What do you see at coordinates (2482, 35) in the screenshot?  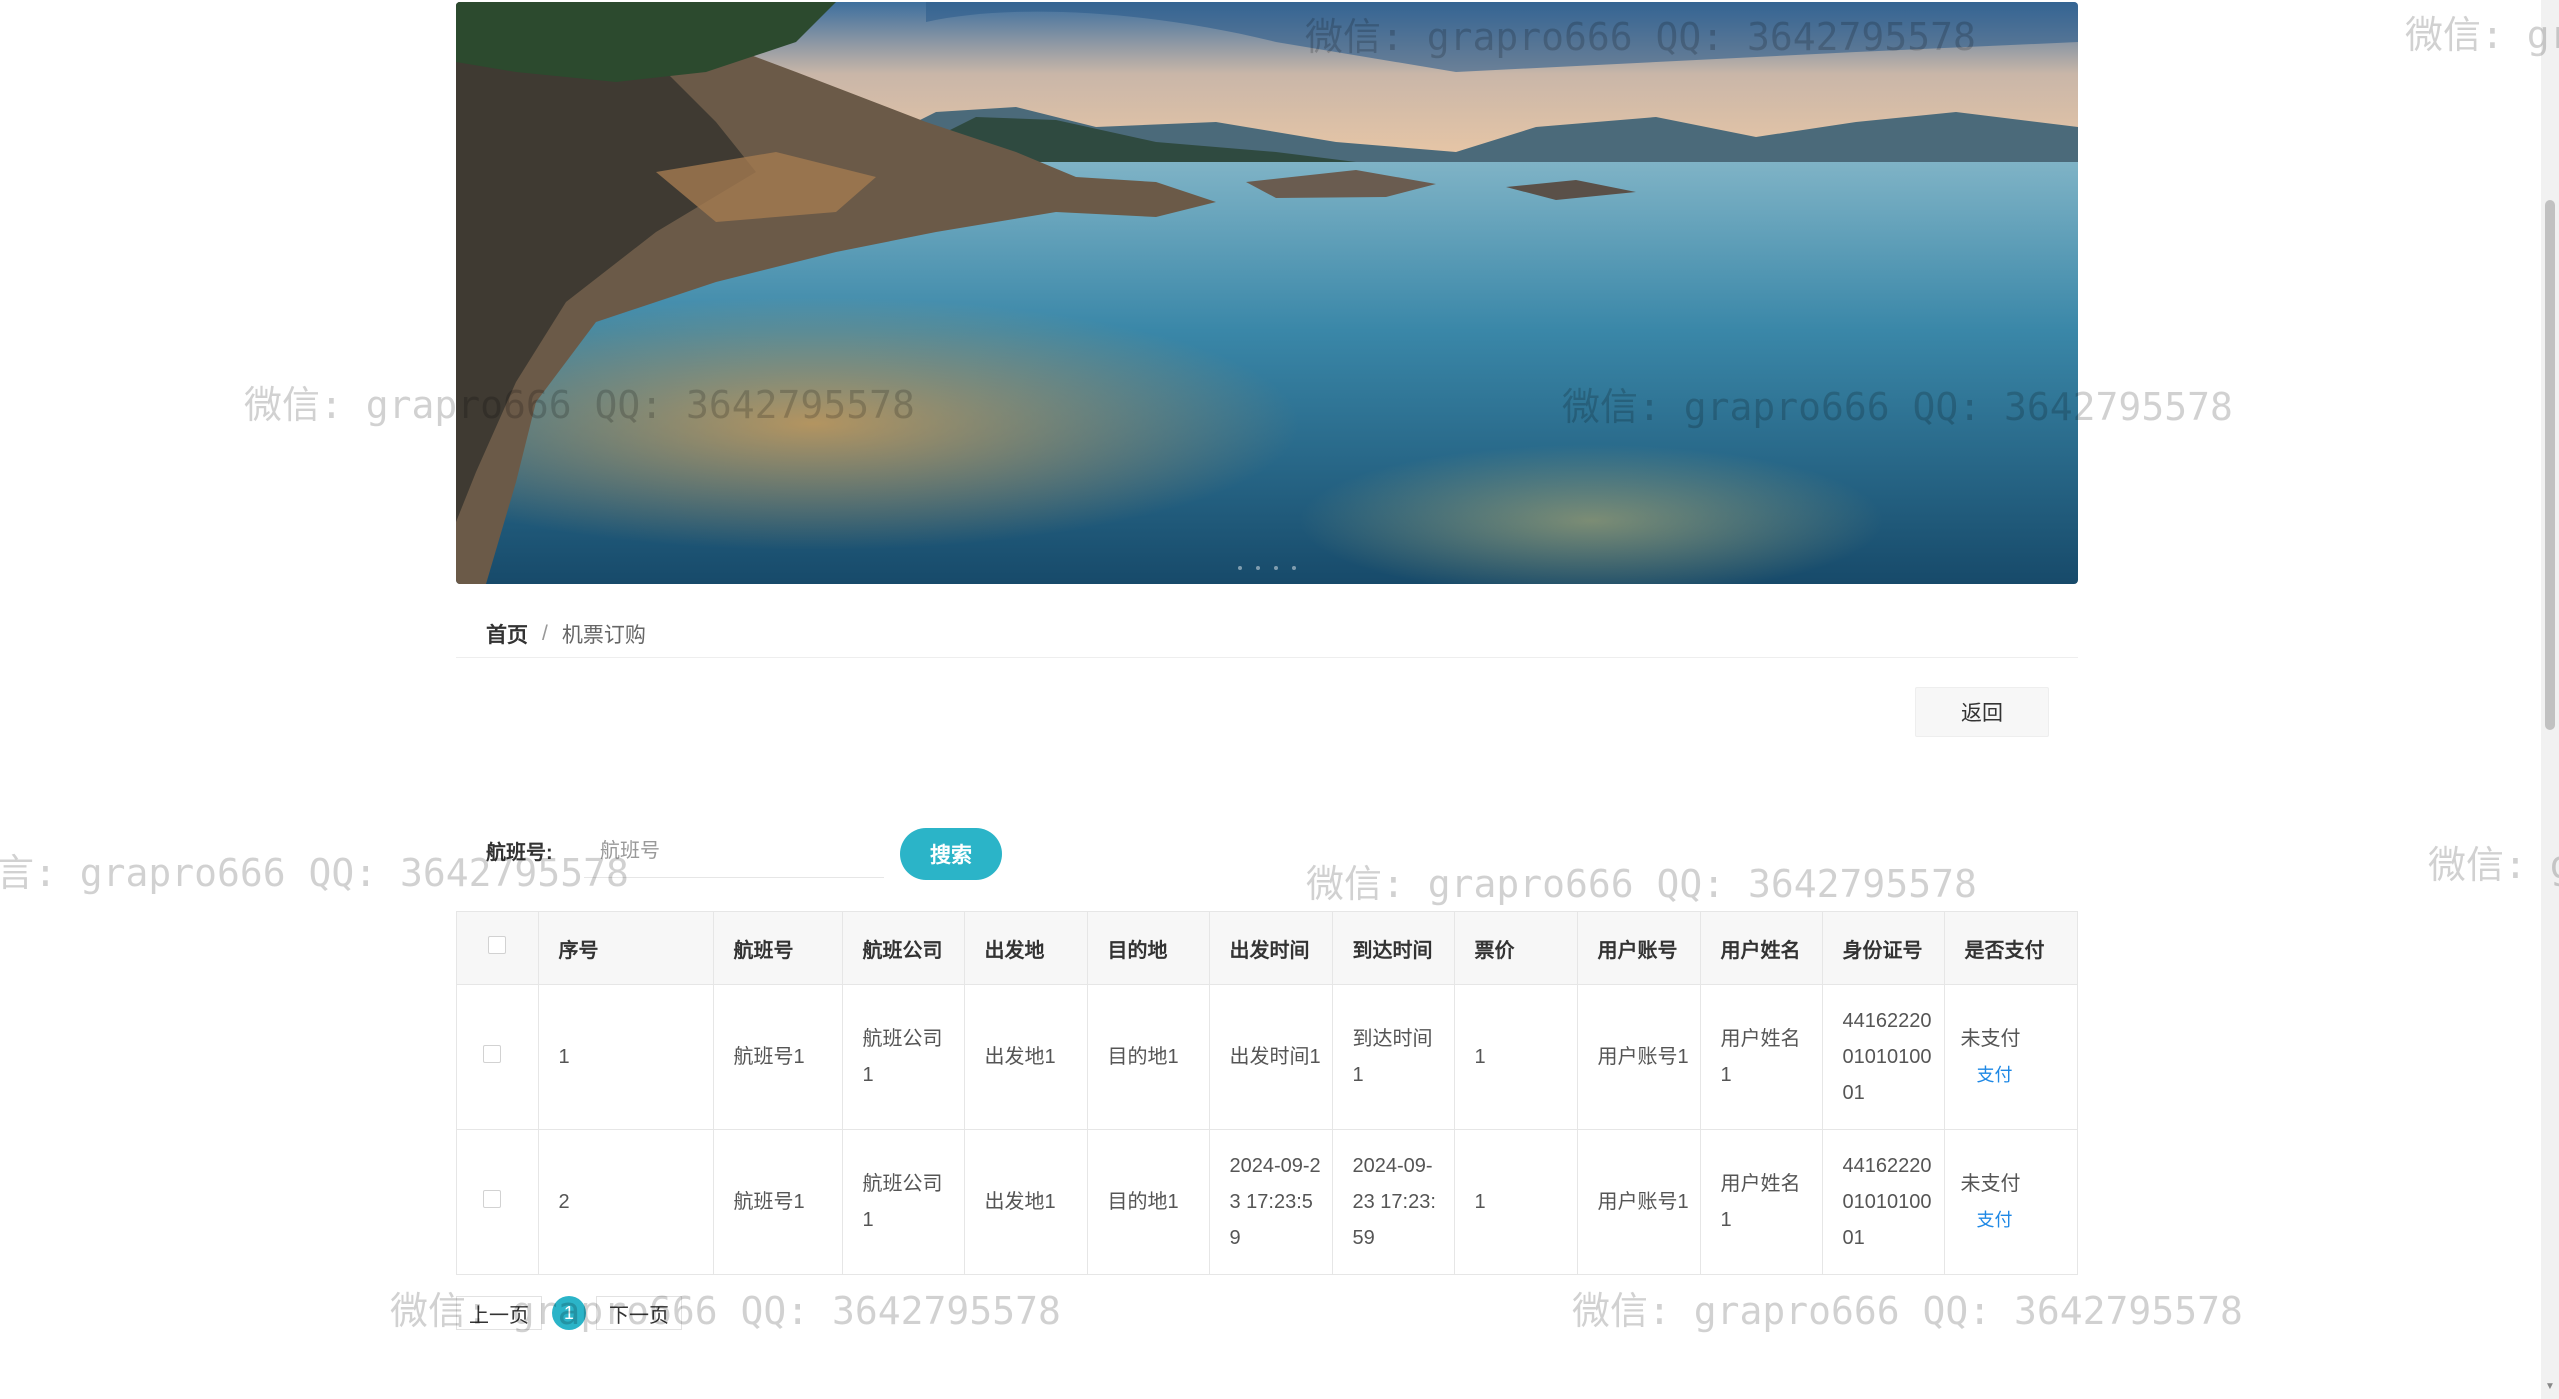 I see `watermark: 微信: gr` at bounding box center [2482, 35].